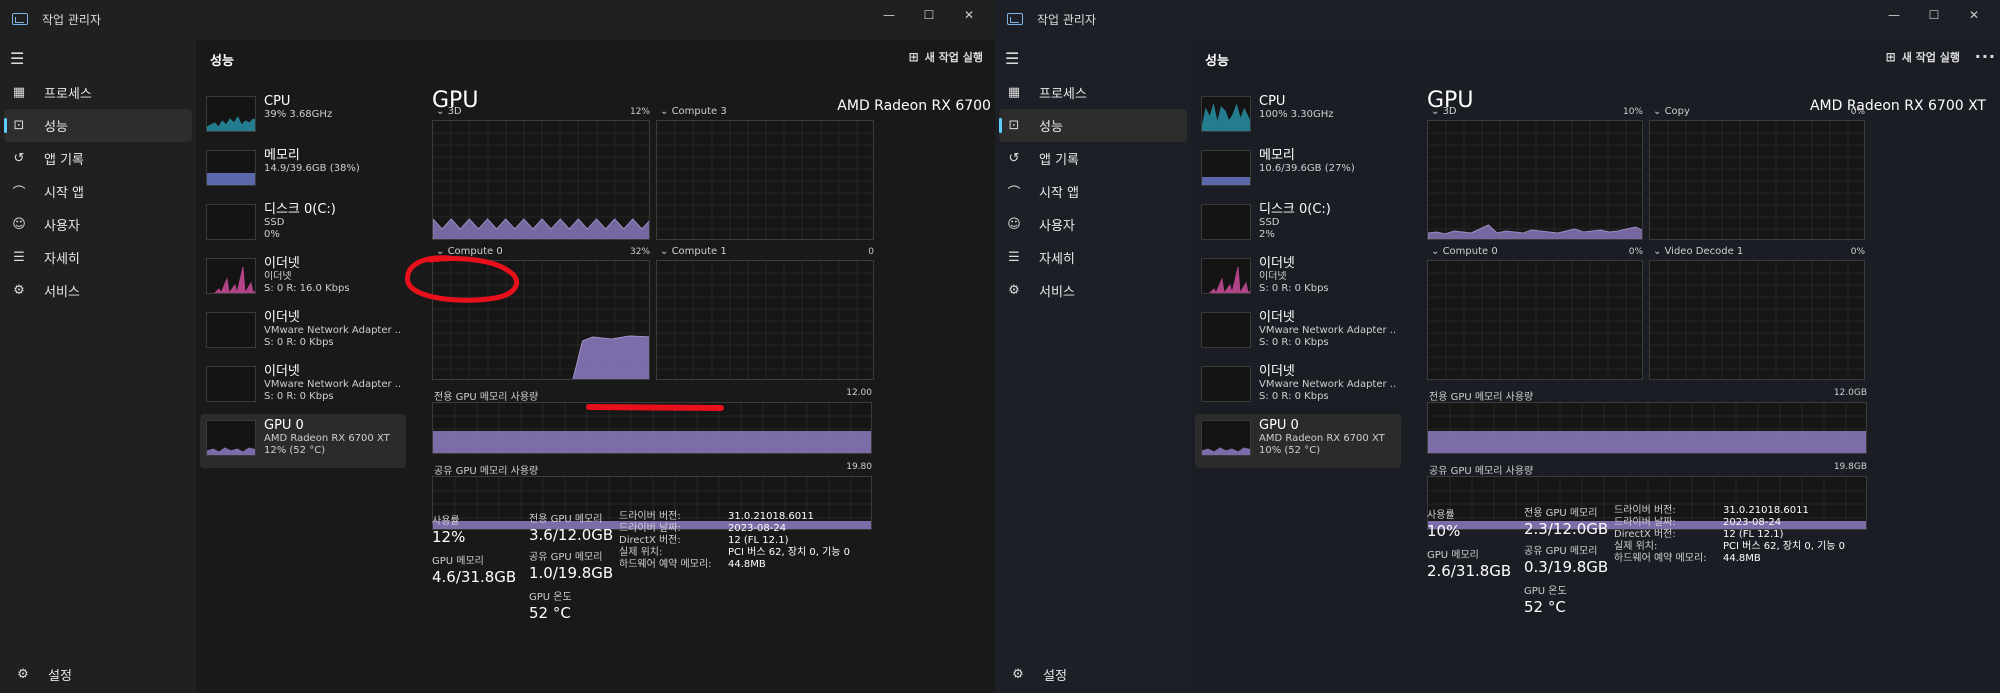 The height and width of the screenshot is (693, 2000). Describe the element at coordinates (1985, 56) in the screenshot. I see `more-options-icon: ···` at that location.